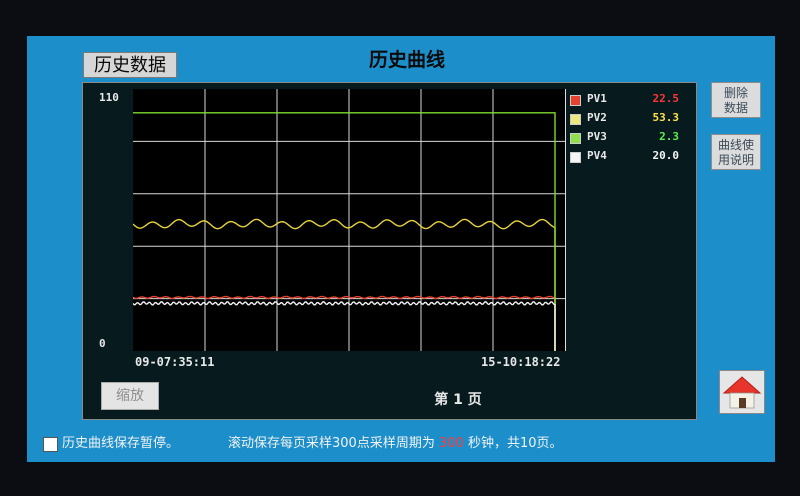  Describe the element at coordinates (109, 97) in the screenshot. I see `y-max-label: 110` at that location.